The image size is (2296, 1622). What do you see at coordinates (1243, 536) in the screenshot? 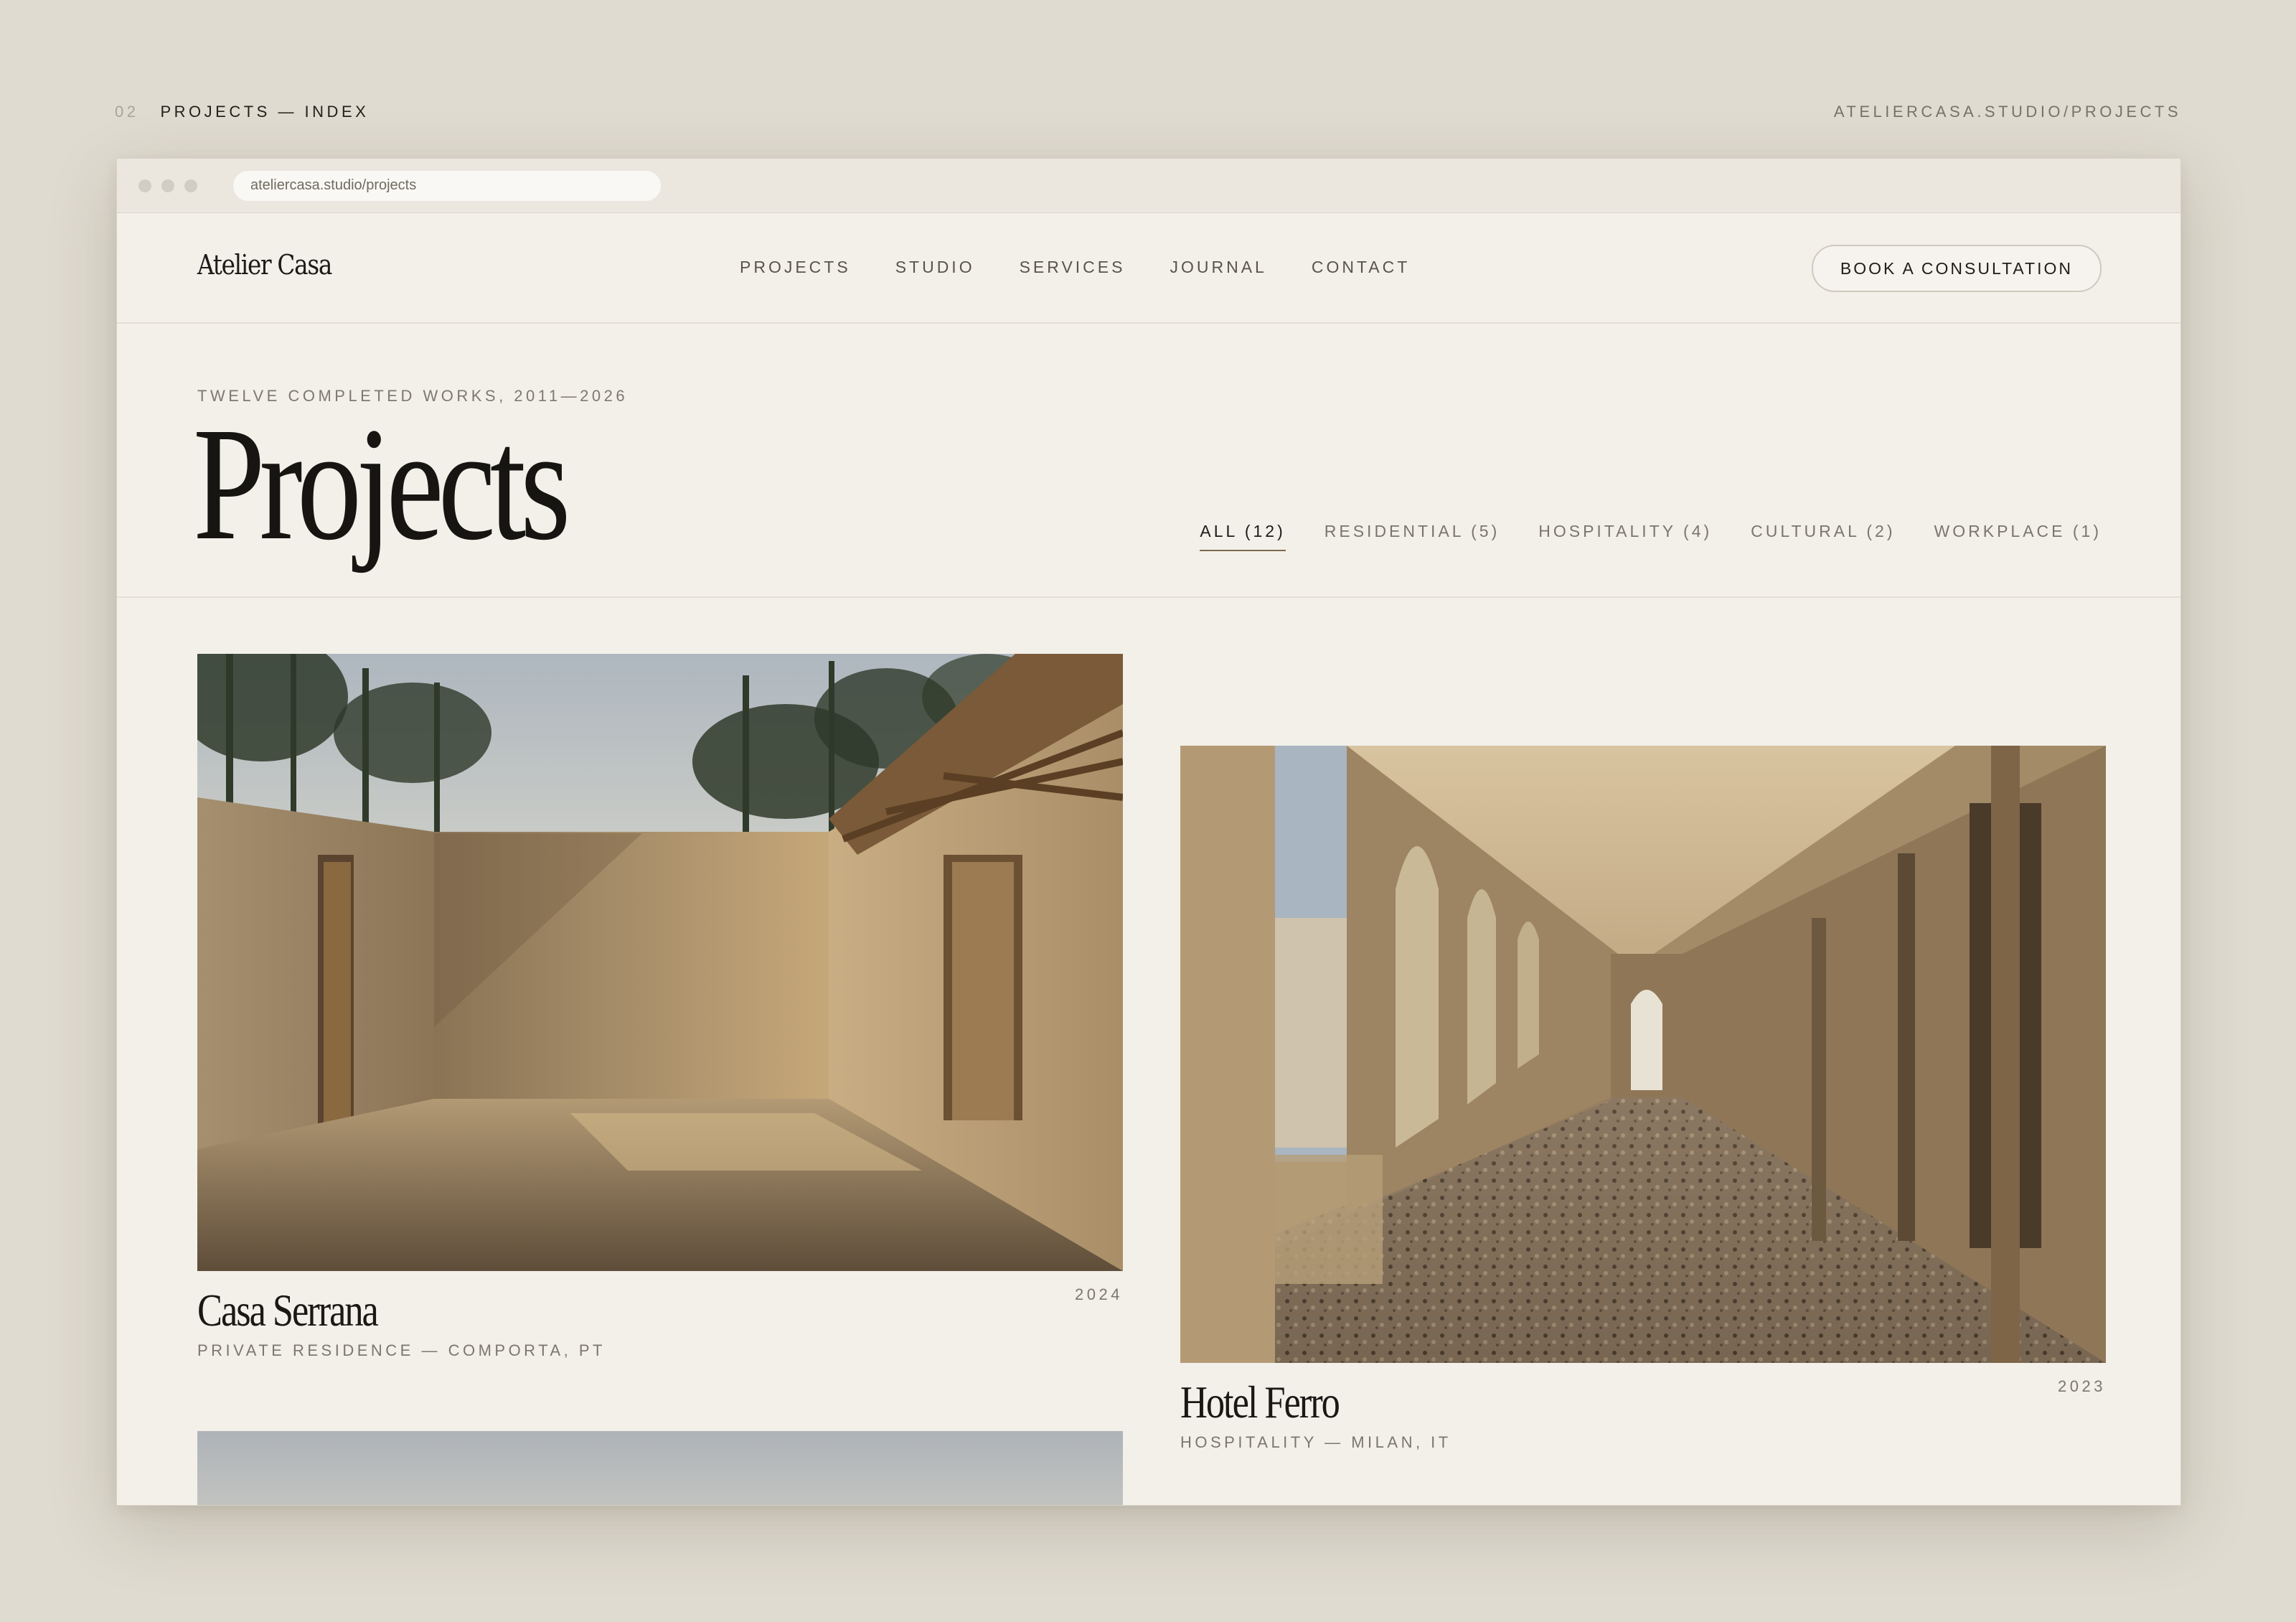
I see `filter-all: ALL (12)` at bounding box center [1243, 536].